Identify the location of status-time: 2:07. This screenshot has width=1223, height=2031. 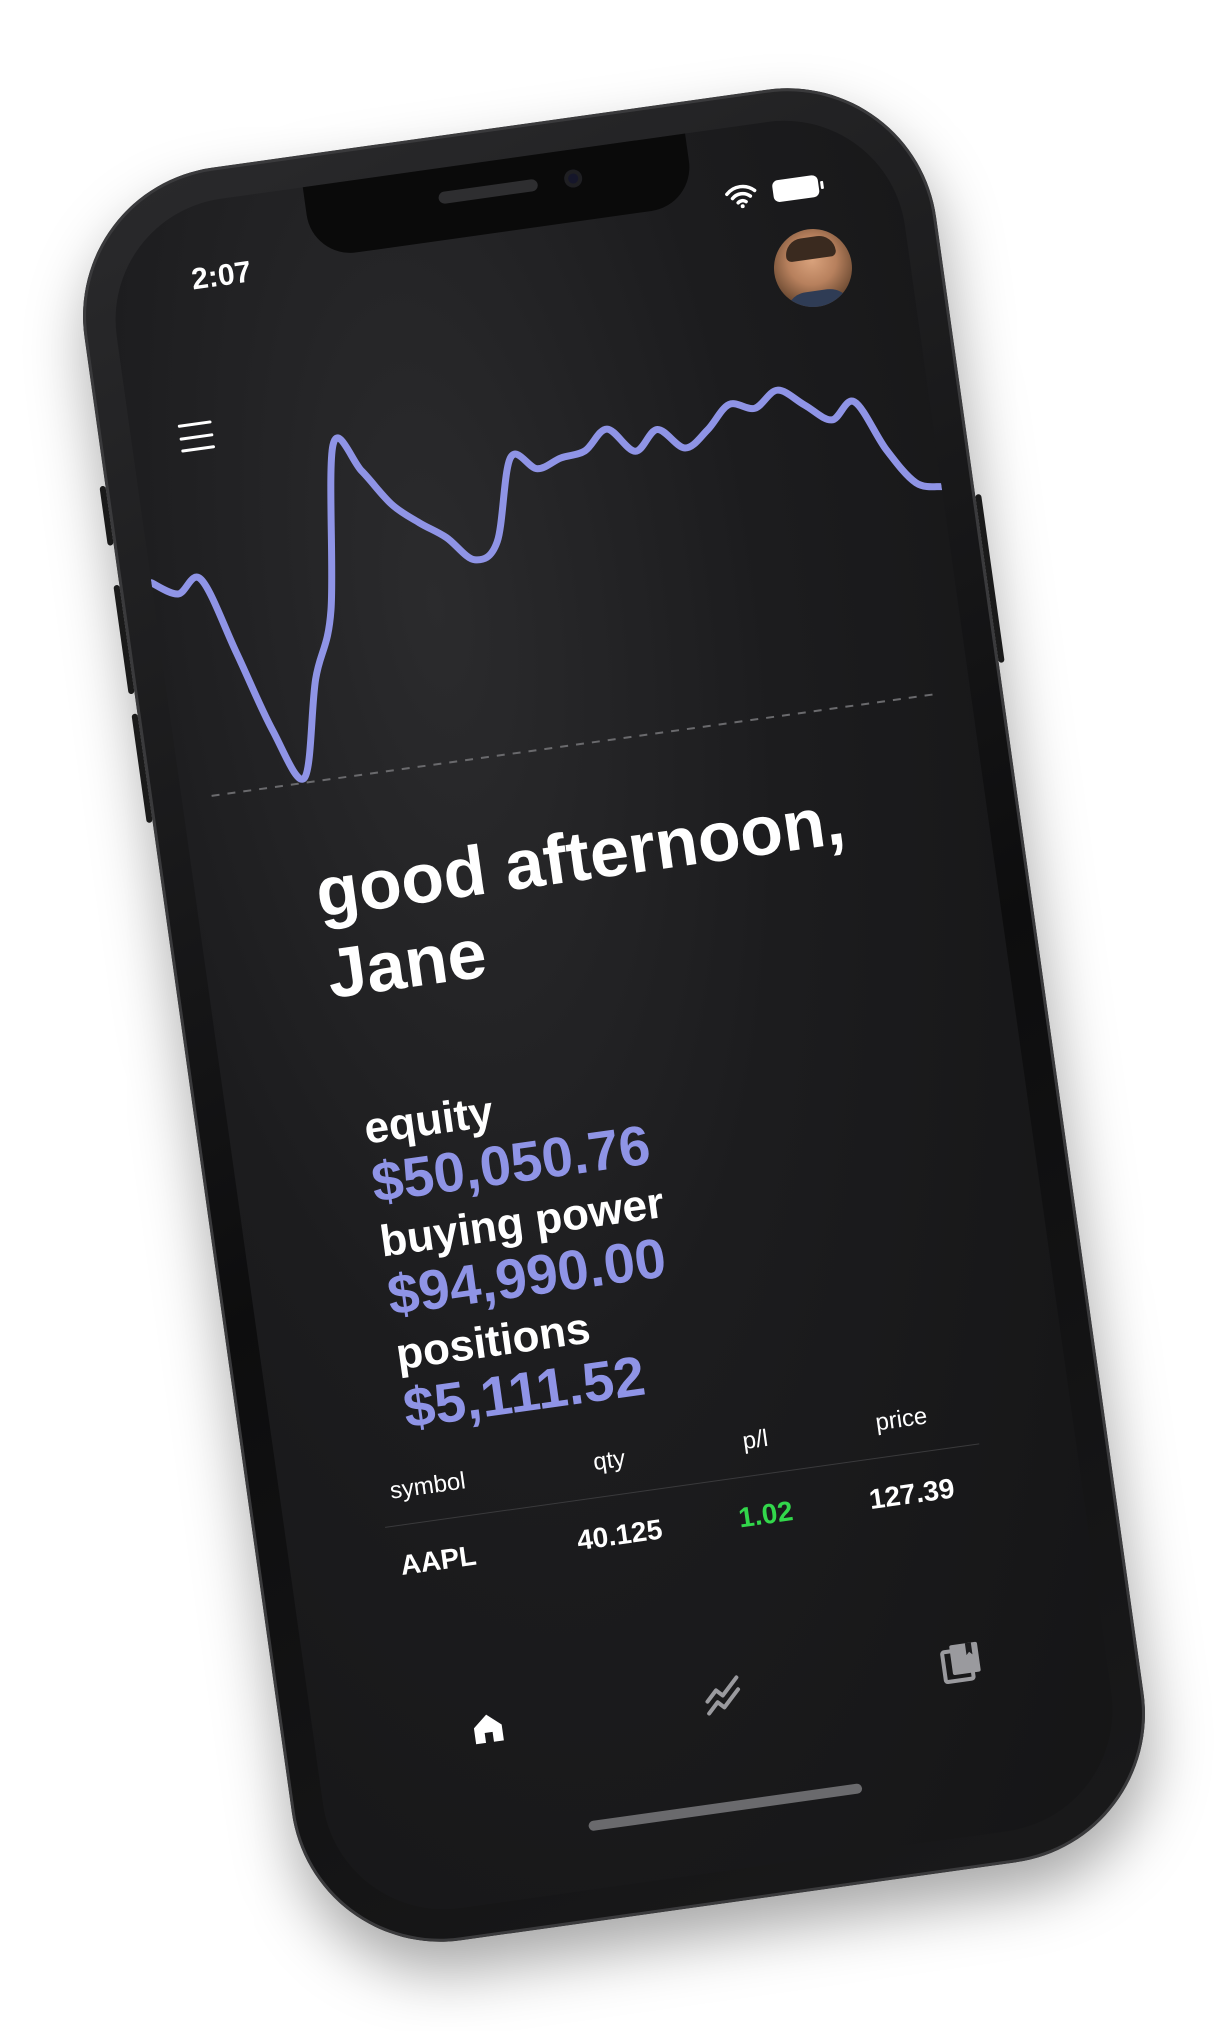
(221, 276).